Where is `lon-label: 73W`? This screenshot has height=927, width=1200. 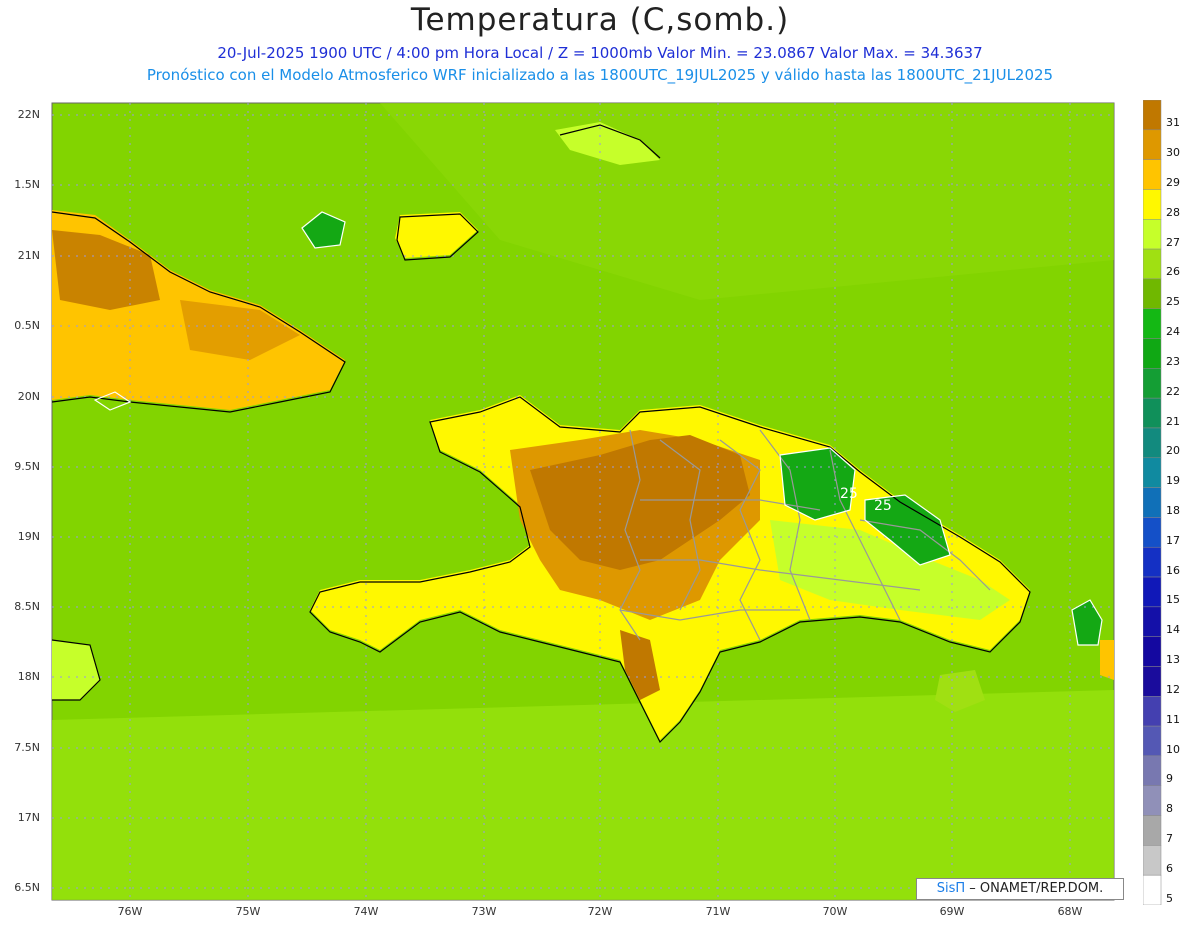
lon-label: 73W is located at coordinates (484, 911).